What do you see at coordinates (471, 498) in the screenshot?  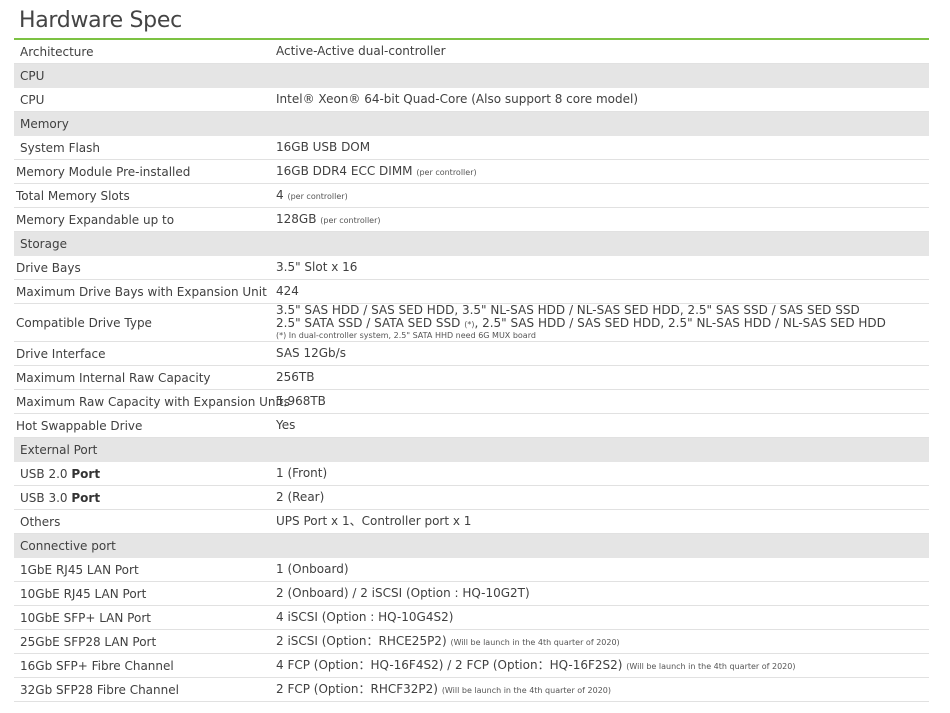 I see `table-row: USB 3.0 Port 2 (Rear)` at bounding box center [471, 498].